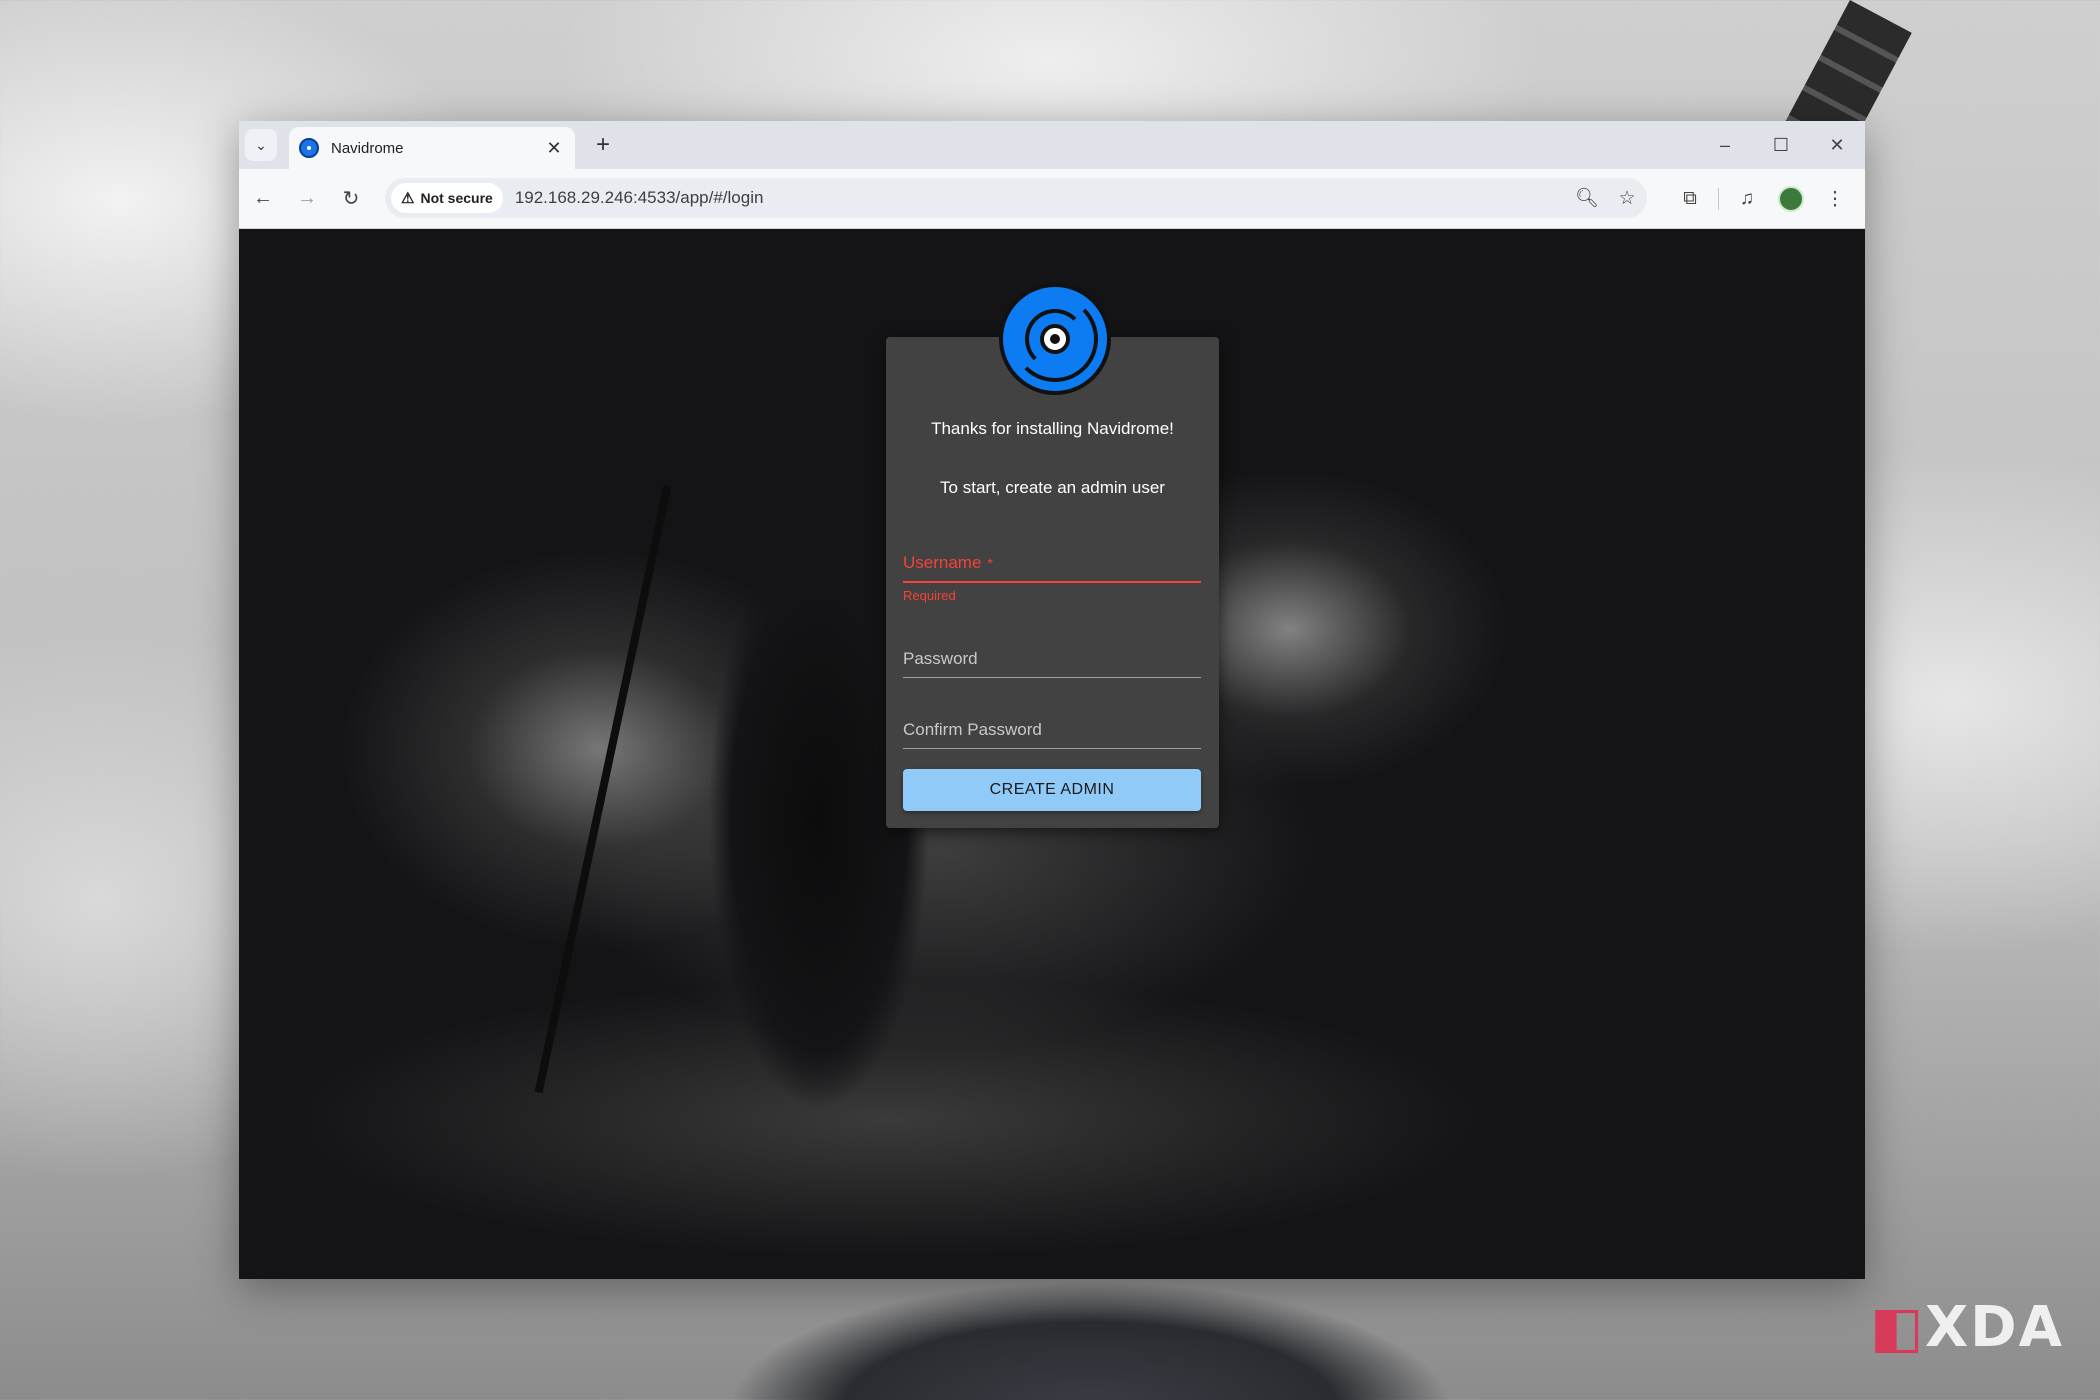 This screenshot has width=2100, height=1400. I want to click on password-field: Password, so click(1052, 664).